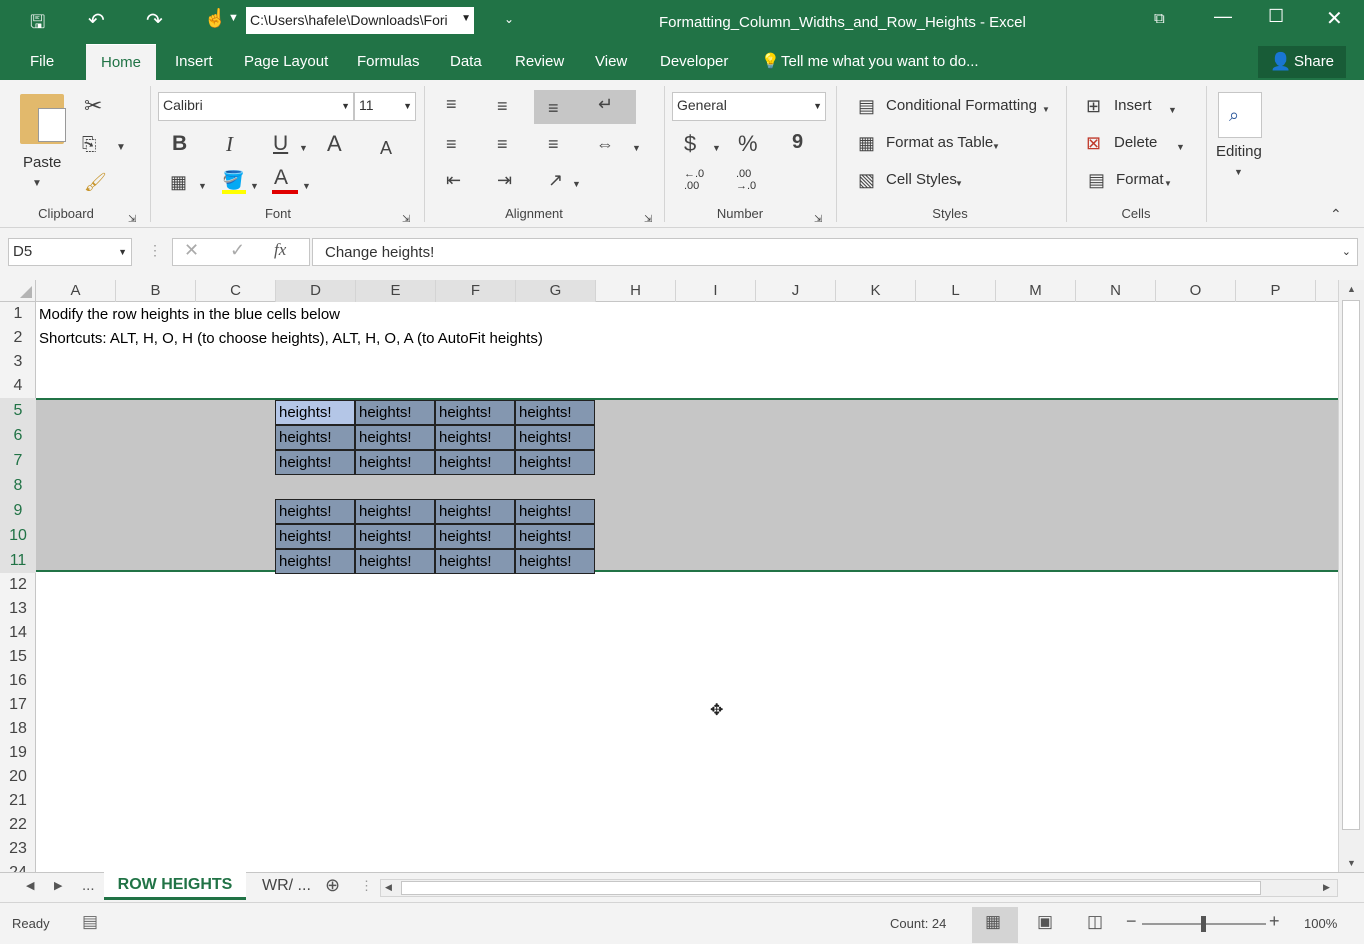 This screenshot has width=1364, height=944. I want to click on macro-record-icon: ▤, so click(90, 922).